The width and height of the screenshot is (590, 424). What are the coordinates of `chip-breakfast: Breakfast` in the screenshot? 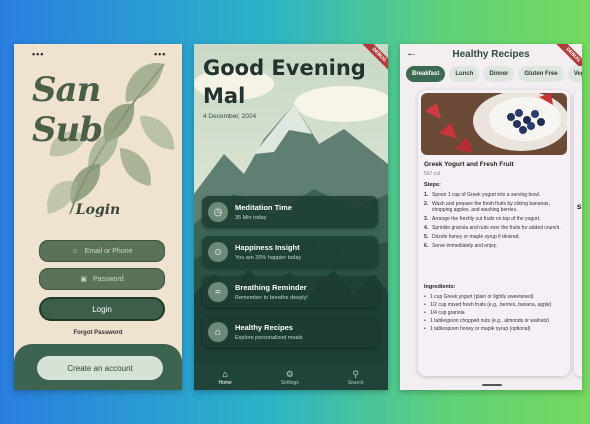 It's located at (426, 74).